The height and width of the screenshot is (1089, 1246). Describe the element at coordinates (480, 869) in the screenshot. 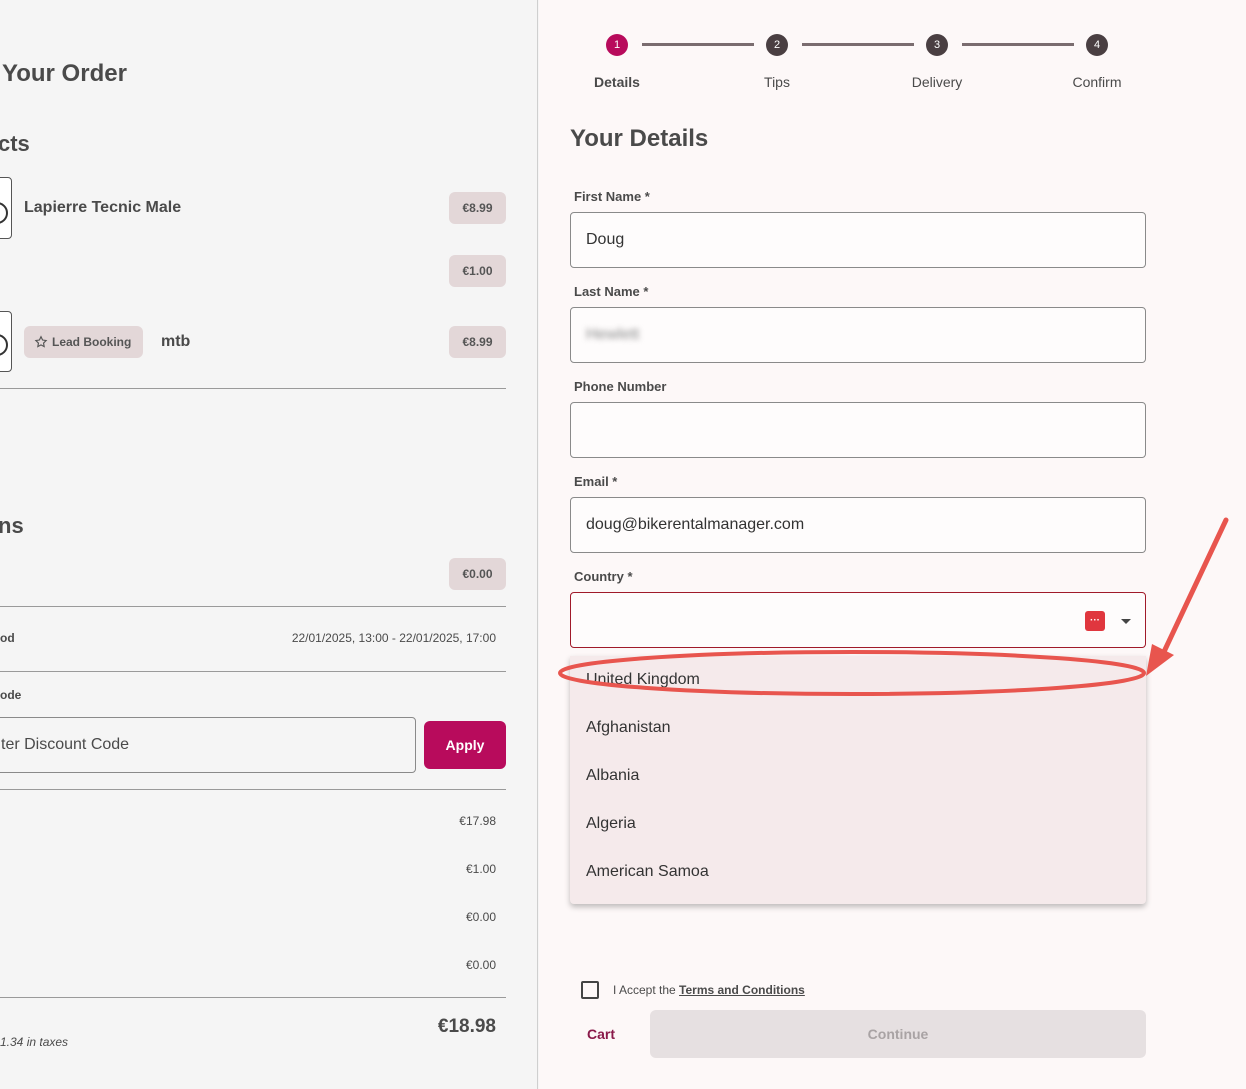

I see `summary-value: €1.00` at that location.